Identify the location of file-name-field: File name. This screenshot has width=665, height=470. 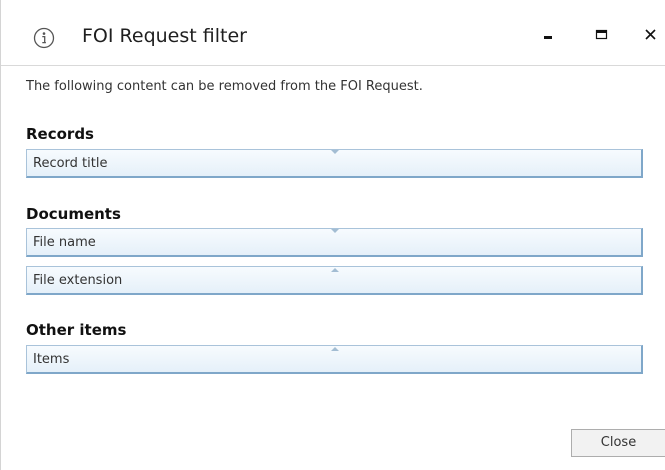
(334, 242).